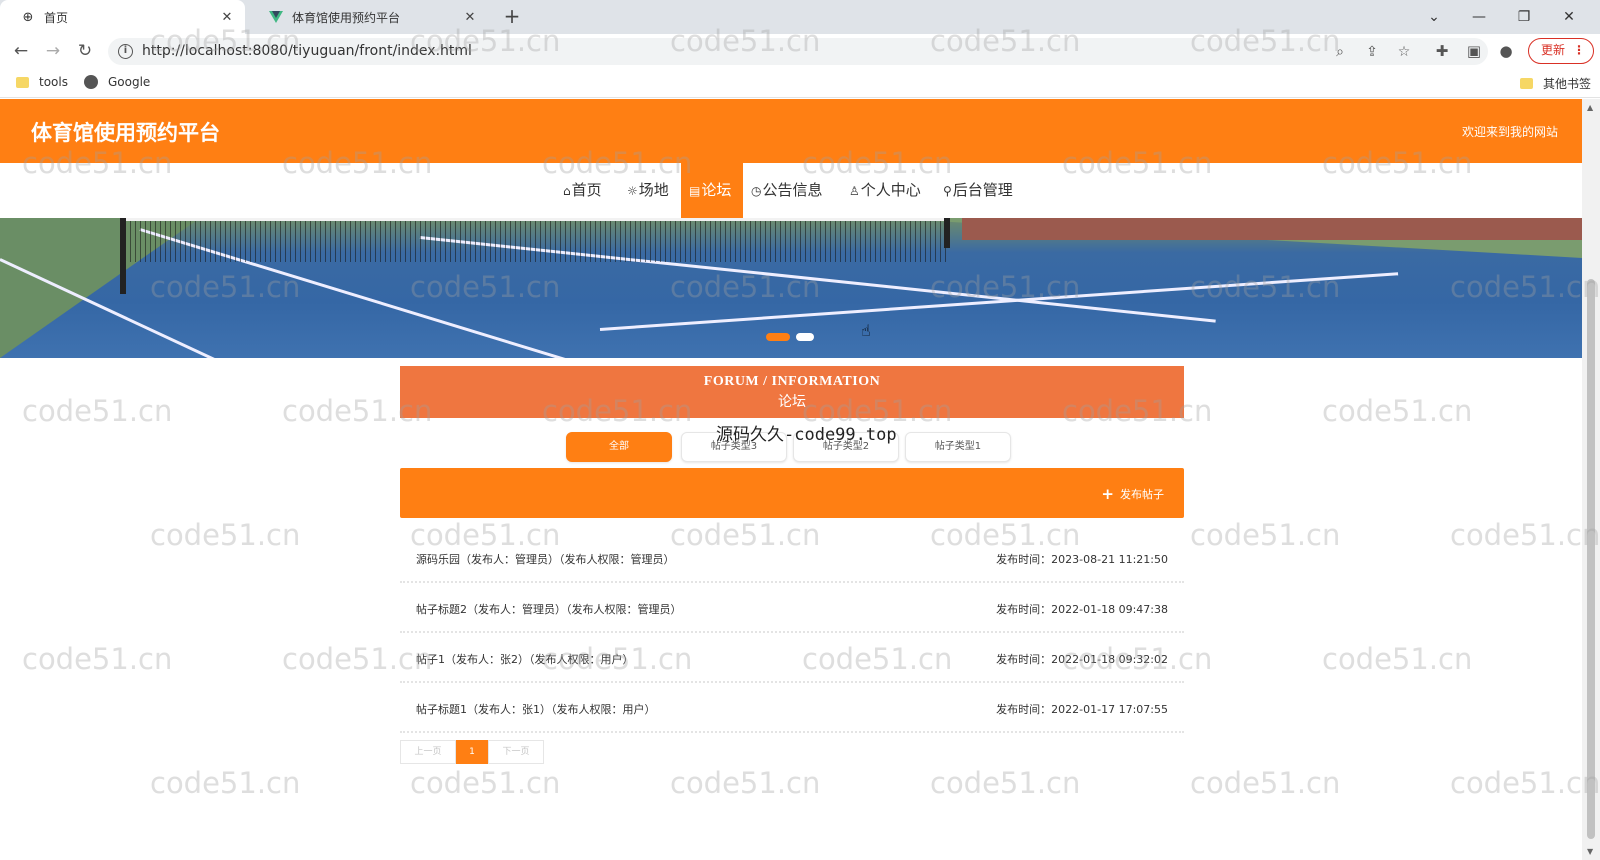 The image size is (1600, 860). What do you see at coordinates (1082, 559) in the screenshot?
I see `post-time: 发布时间：2023-08-21 11:21:50` at bounding box center [1082, 559].